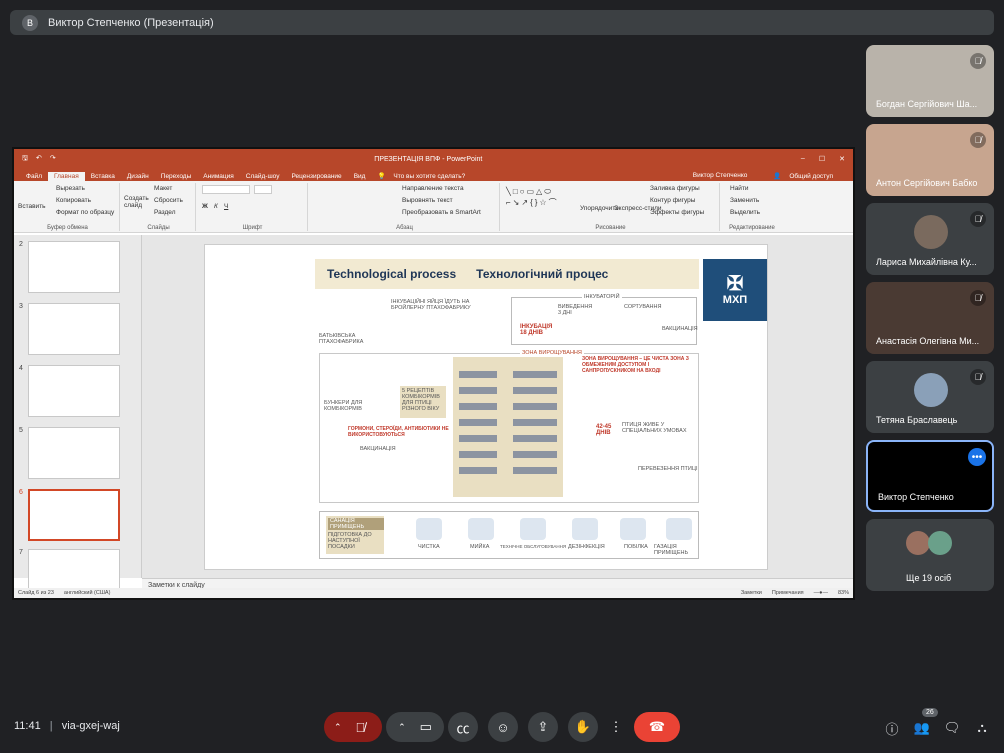 This screenshot has width=1004, height=753. Describe the element at coordinates (427, 200) in the screenshot. I see `align-text-button: Выровнять текст` at that location.